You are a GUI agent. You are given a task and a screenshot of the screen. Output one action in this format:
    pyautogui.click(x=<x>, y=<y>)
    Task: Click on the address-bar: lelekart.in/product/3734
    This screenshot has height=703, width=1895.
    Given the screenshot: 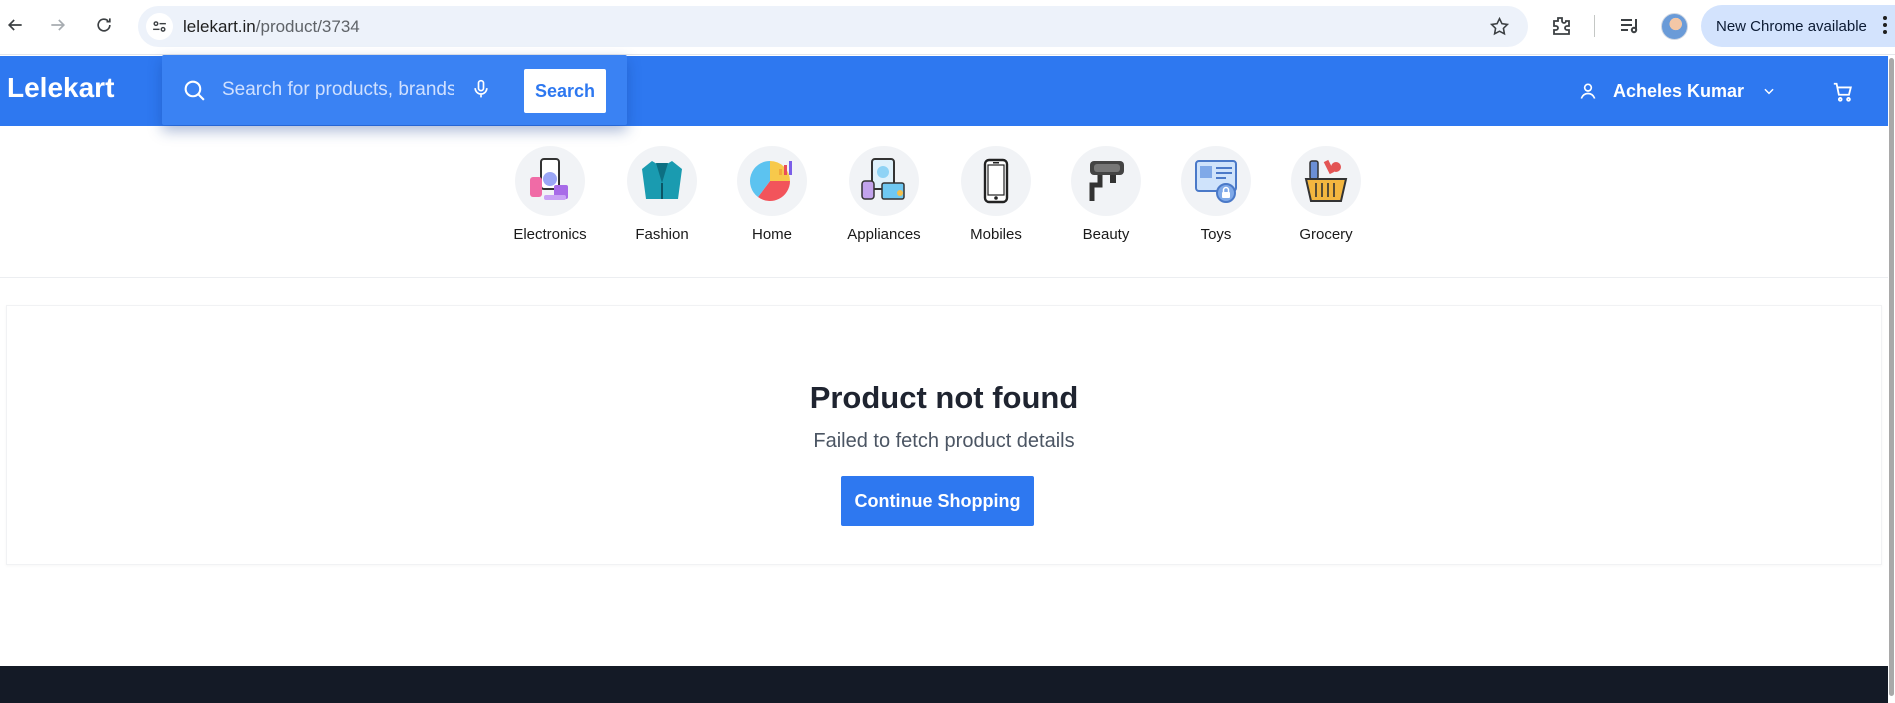 What is the action you would take?
    pyautogui.click(x=833, y=26)
    